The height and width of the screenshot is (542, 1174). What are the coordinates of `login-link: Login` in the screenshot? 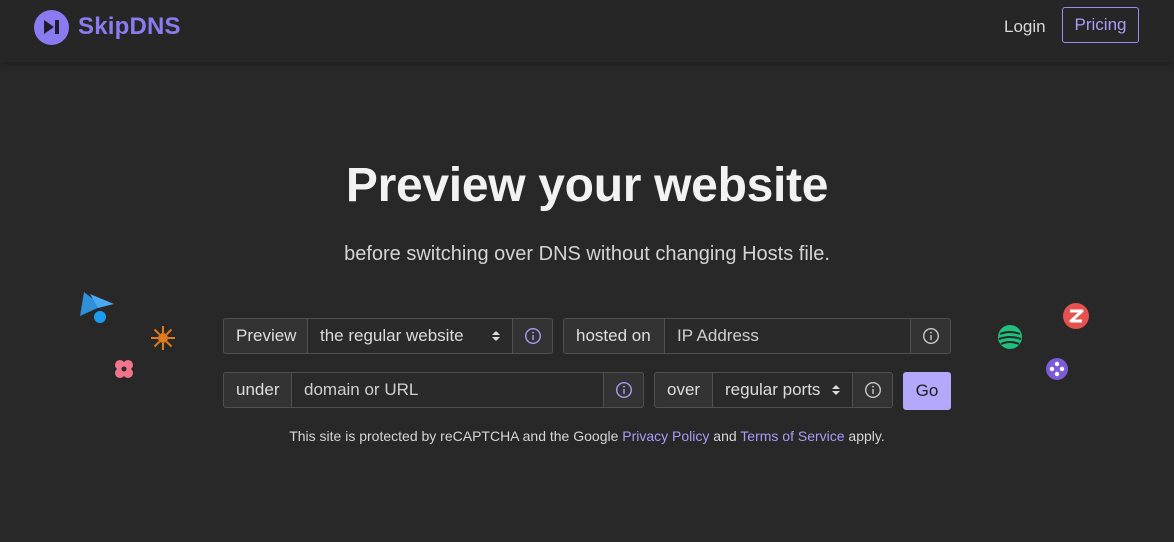 It's located at (1025, 27).